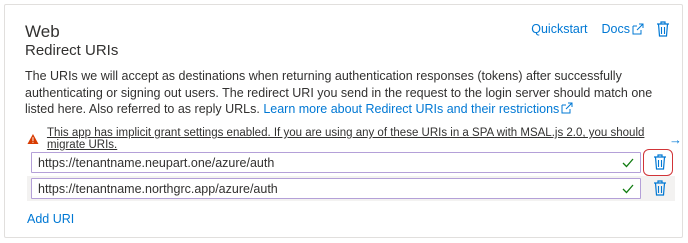  What do you see at coordinates (615, 29) in the screenshot?
I see `docs-link-label: Docs` at bounding box center [615, 29].